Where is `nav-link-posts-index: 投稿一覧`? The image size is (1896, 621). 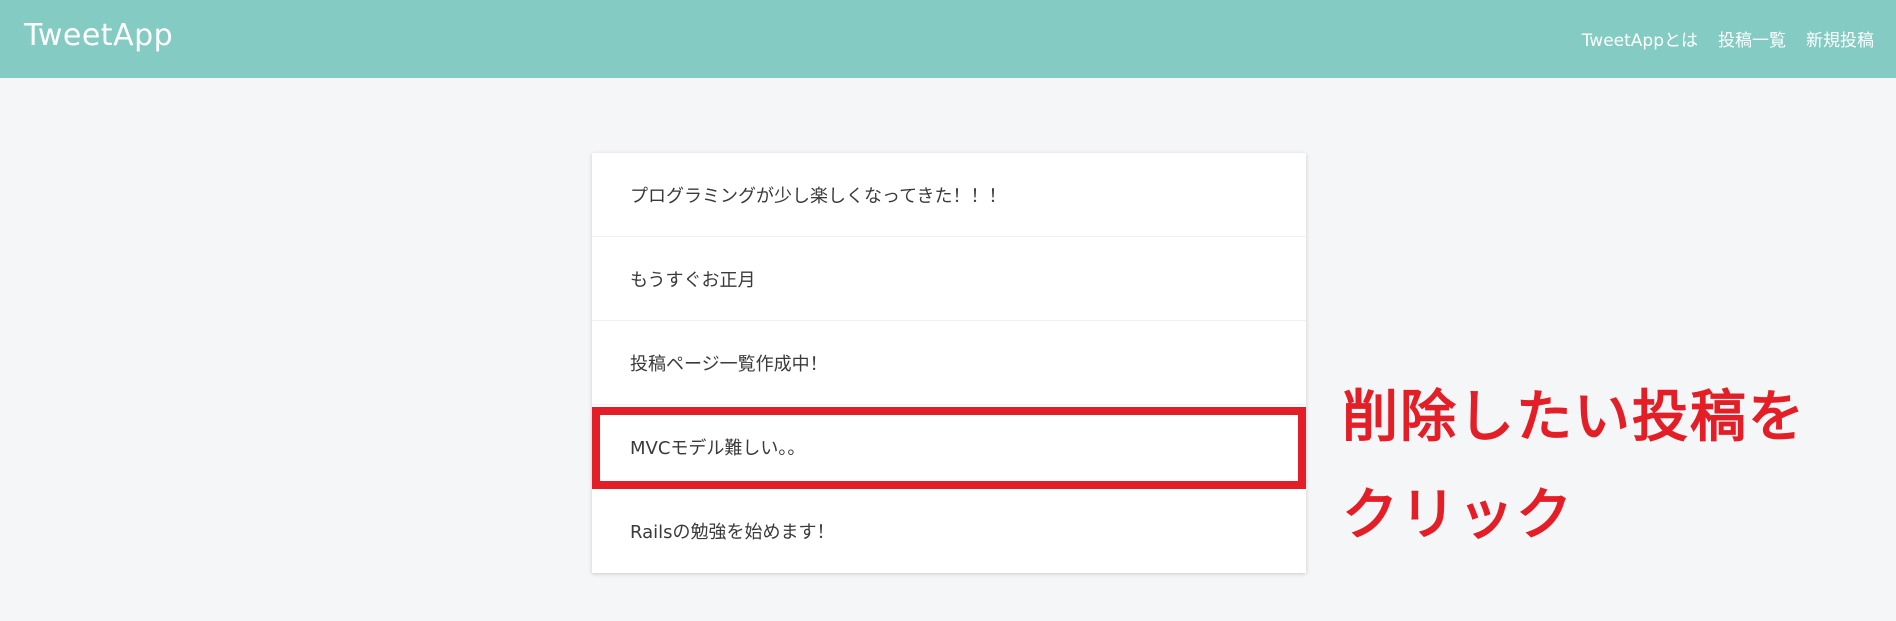 nav-link-posts-index: 投稿一覧 is located at coordinates (1752, 38).